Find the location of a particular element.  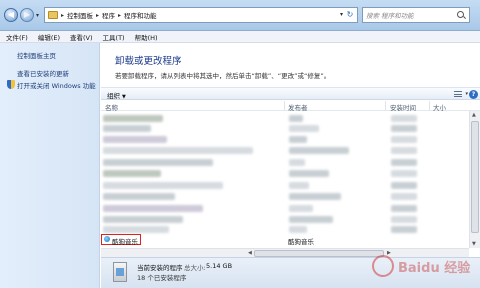

shield-icon is located at coordinates (11, 84).